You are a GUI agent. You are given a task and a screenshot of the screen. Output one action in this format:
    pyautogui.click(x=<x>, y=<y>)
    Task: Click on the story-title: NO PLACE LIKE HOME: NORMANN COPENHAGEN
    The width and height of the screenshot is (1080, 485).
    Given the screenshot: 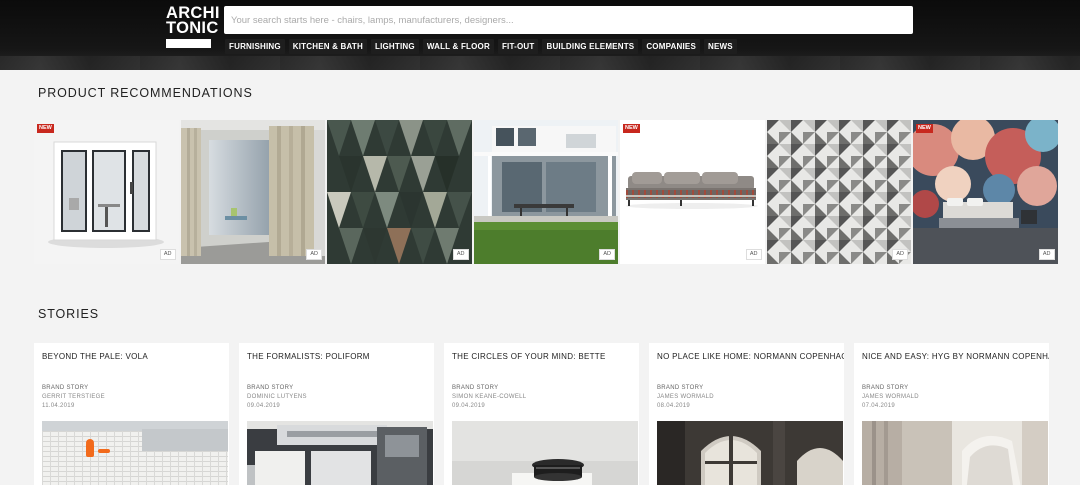 What is the action you would take?
    pyautogui.click(x=750, y=356)
    